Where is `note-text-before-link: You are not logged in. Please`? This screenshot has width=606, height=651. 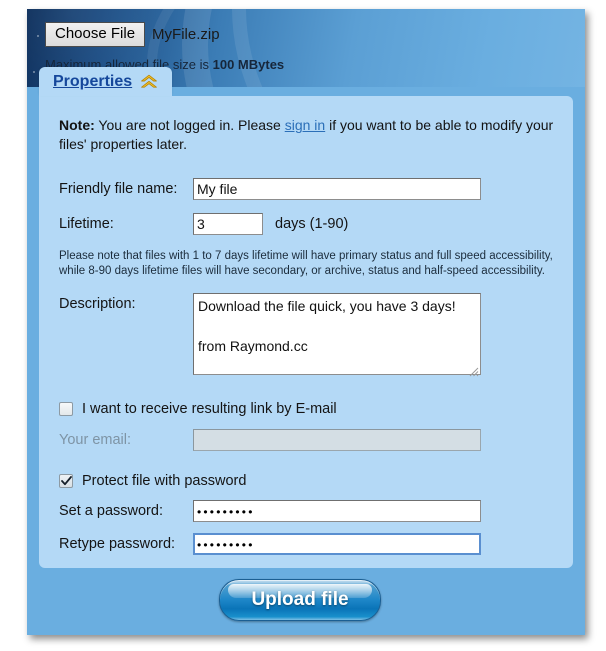
note-text-before-link: You are not logged in. Please is located at coordinates (189, 125).